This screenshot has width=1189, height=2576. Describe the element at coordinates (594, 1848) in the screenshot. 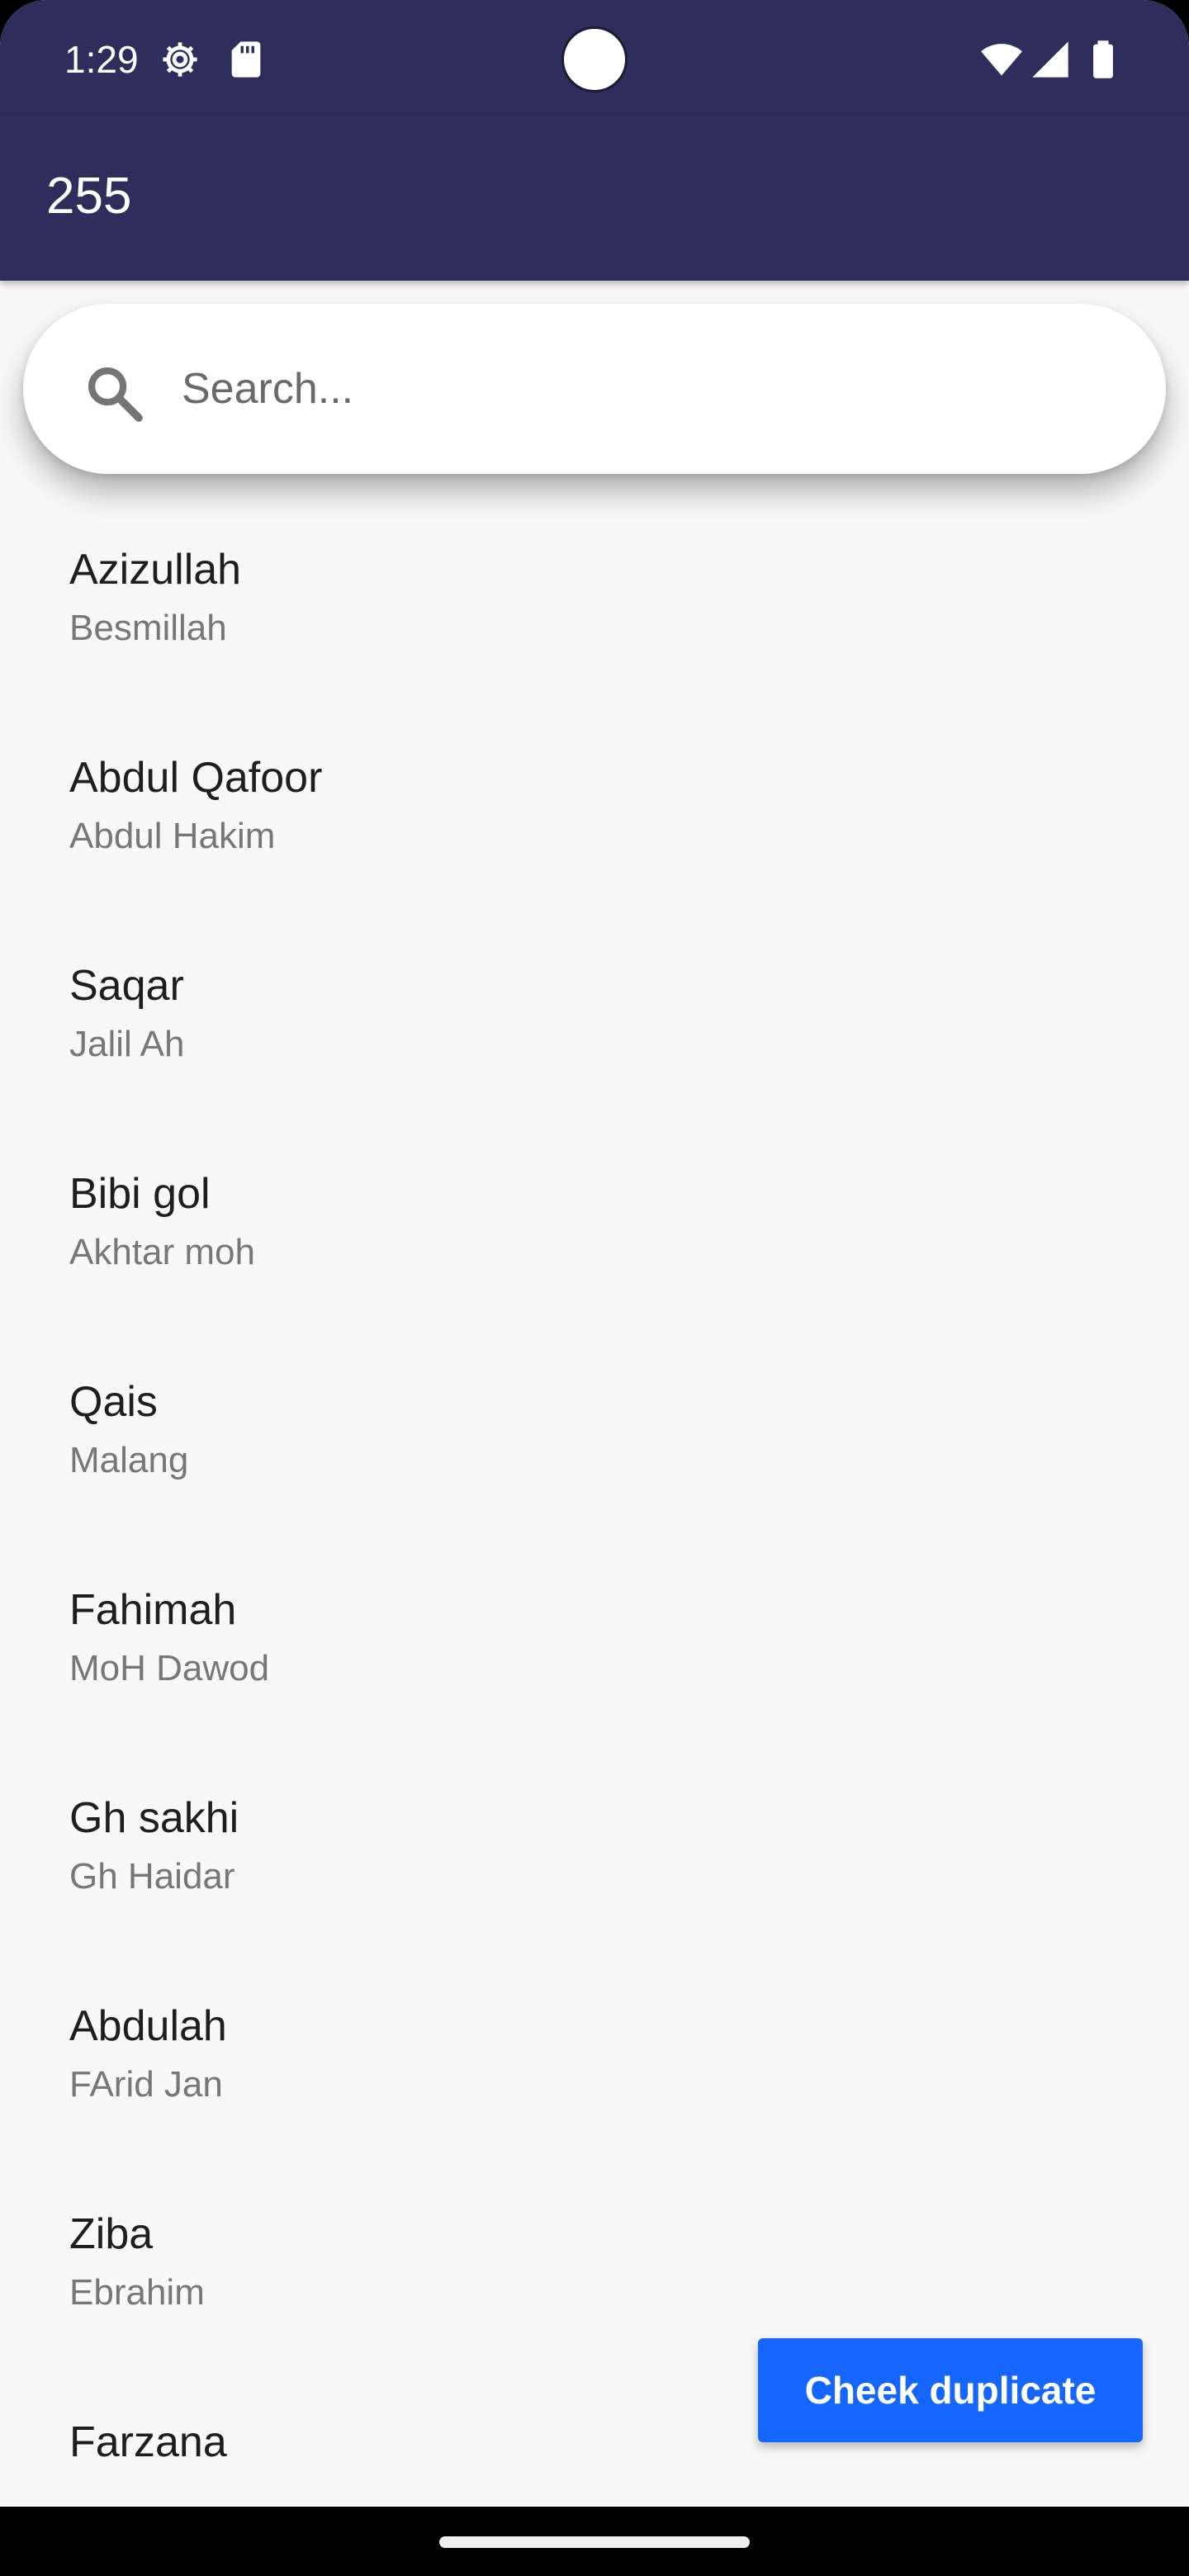

I see `list-item: Gh sakhi Gh Haidar` at that location.